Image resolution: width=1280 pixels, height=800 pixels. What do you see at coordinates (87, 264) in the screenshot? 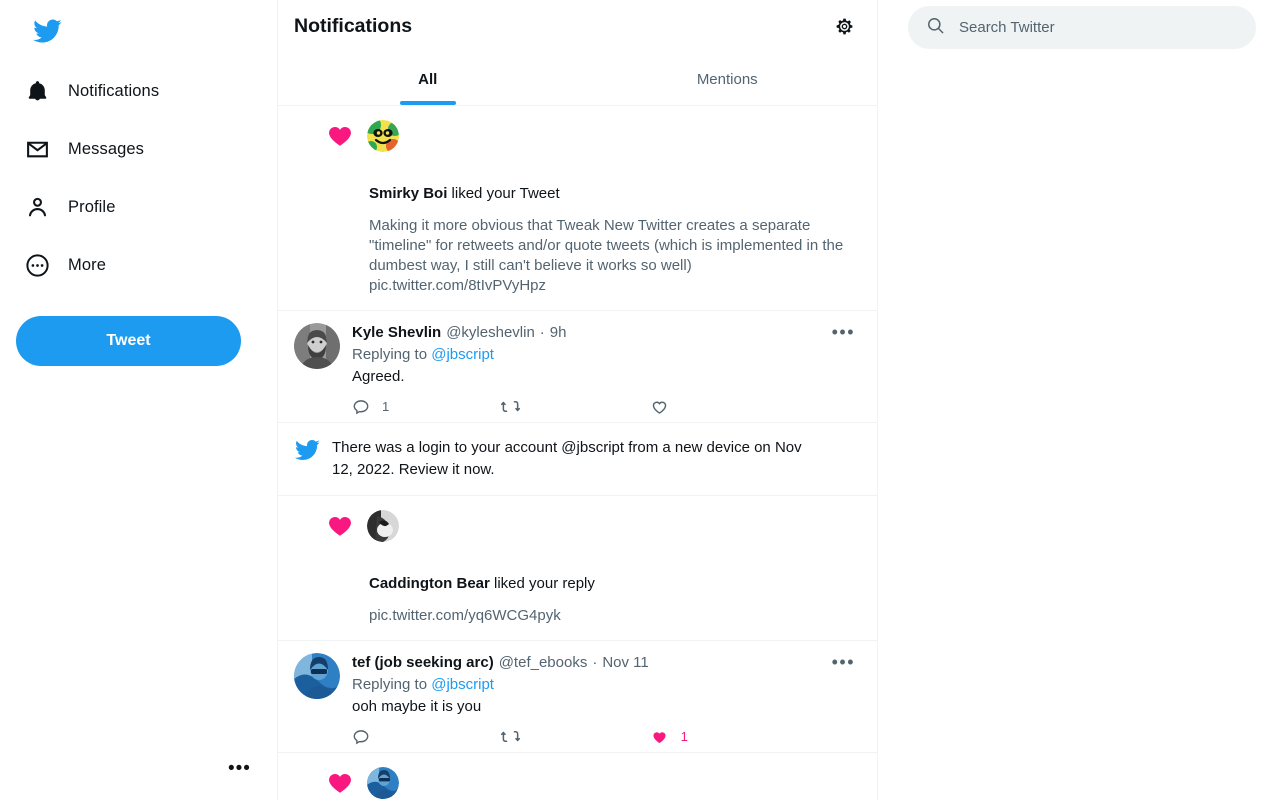
I see `sidebar-item-label: More` at bounding box center [87, 264].